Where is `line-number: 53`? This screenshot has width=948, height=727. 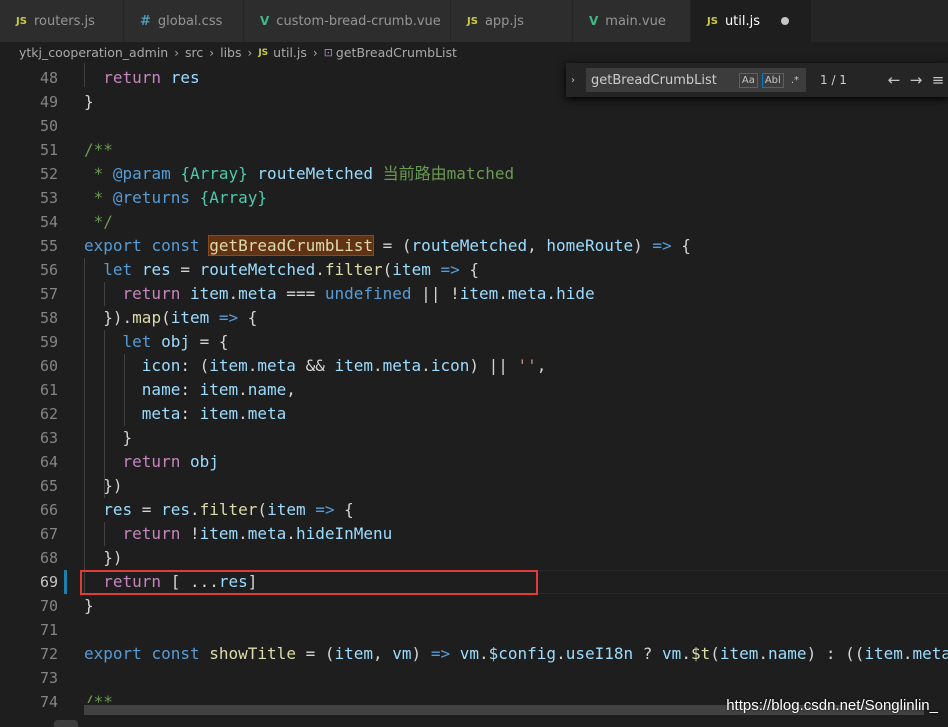
line-number: 53 is located at coordinates (48, 198).